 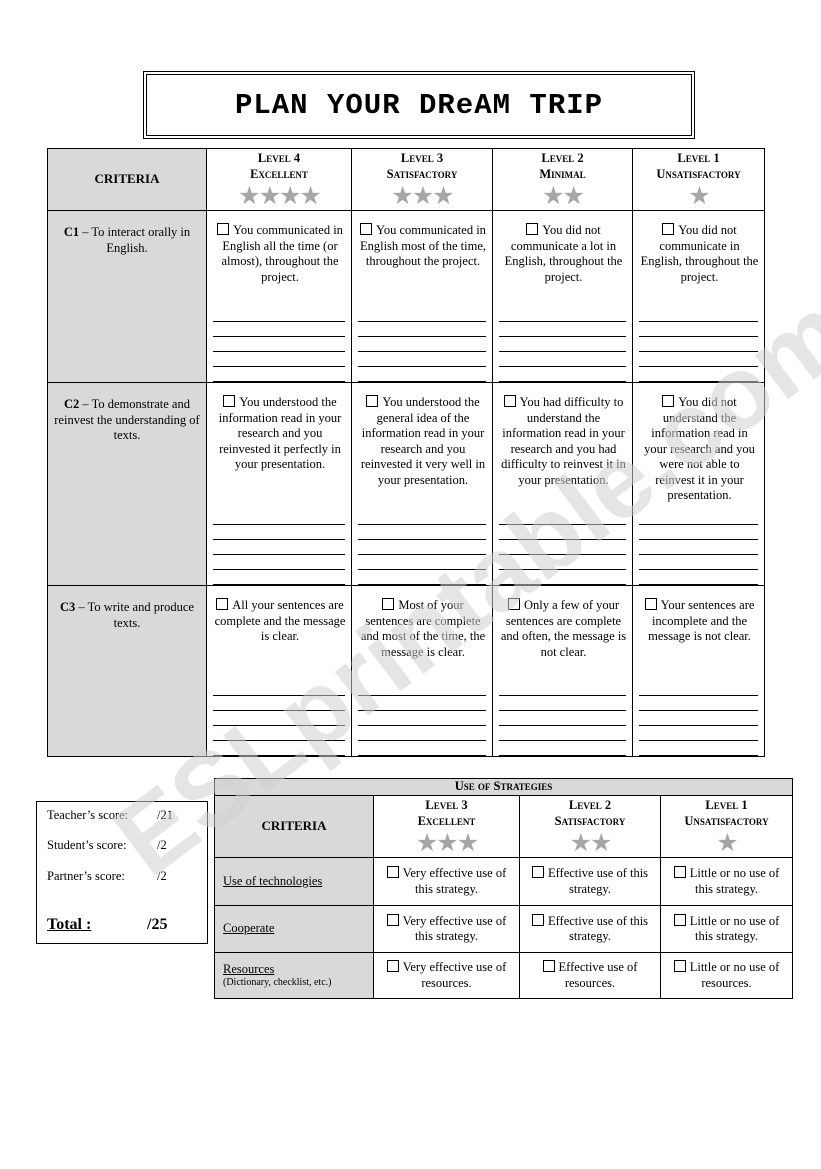 What do you see at coordinates (726, 821) in the screenshot?
I see `level-name: Unsatisfactory` at bounding box center [726, 821].